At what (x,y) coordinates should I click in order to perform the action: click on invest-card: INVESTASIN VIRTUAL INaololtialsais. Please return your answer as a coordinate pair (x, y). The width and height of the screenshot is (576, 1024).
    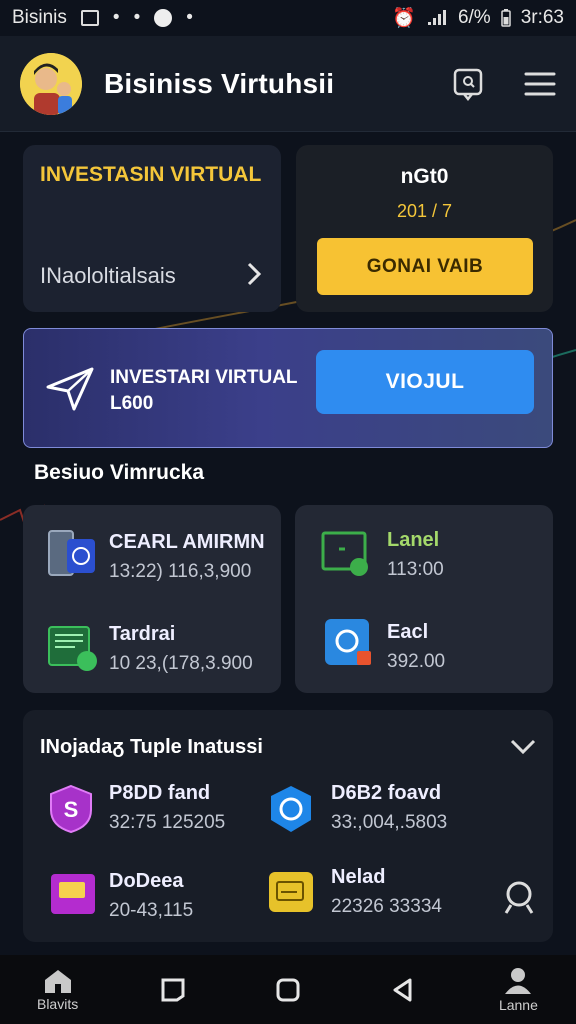
    Looking at the image, I should click on (152, 228).